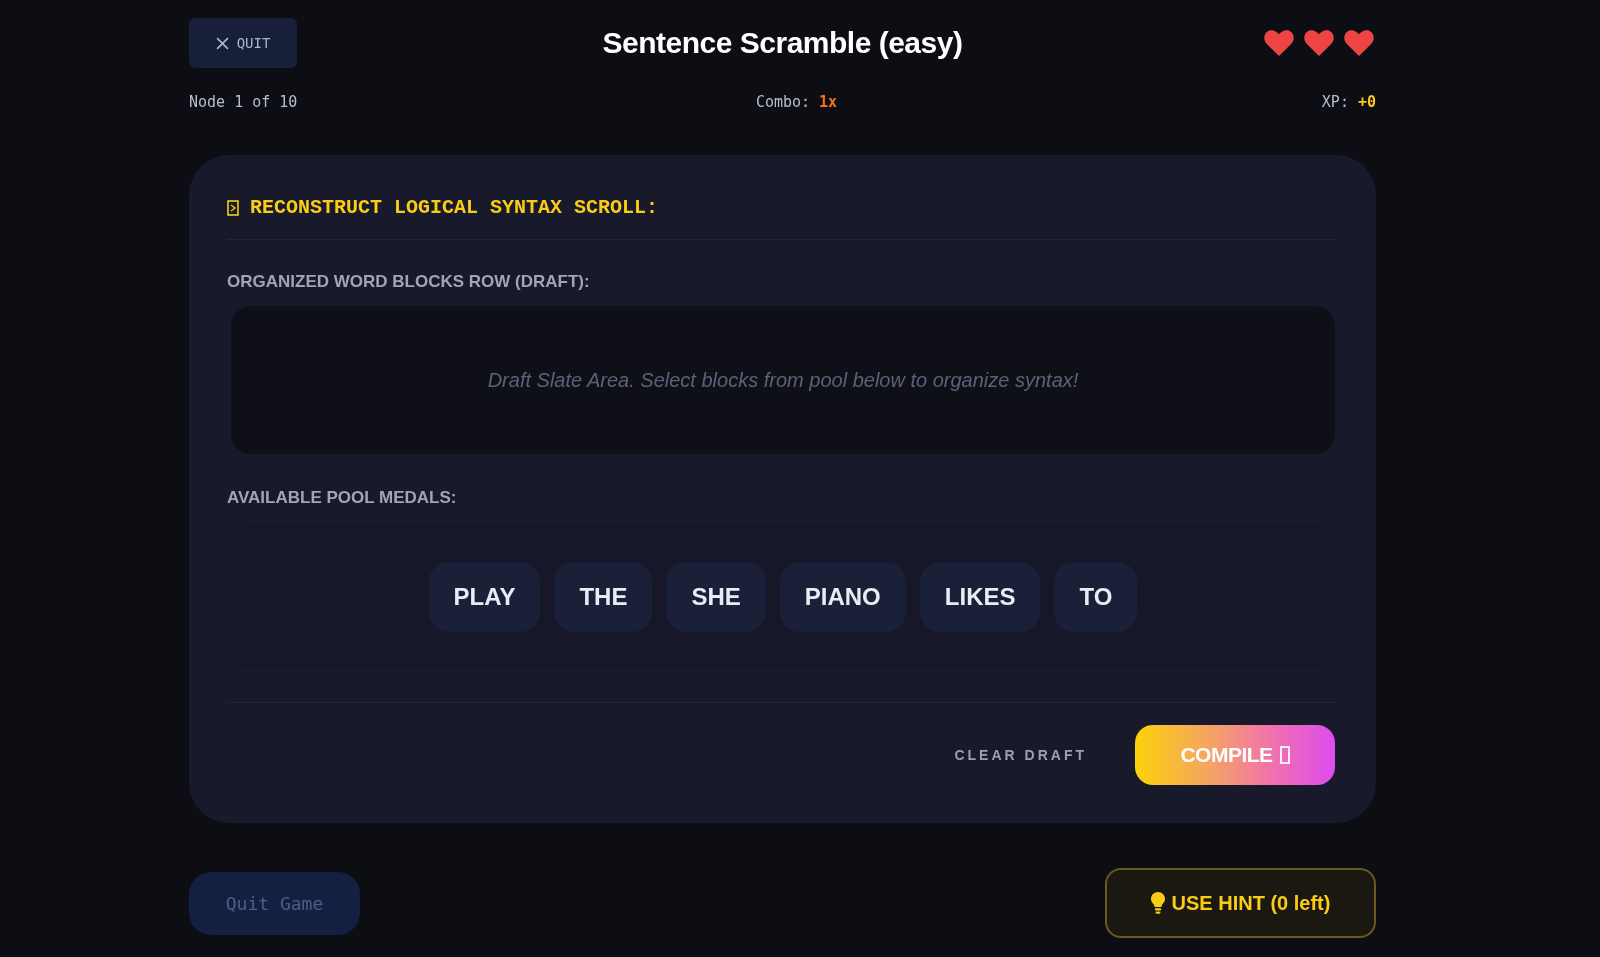 The height and width of the screenshot is (957, 1600). Describe the element at coordinates (484, 596) in the screenshot. I see `word-block: PLAY` at that location.